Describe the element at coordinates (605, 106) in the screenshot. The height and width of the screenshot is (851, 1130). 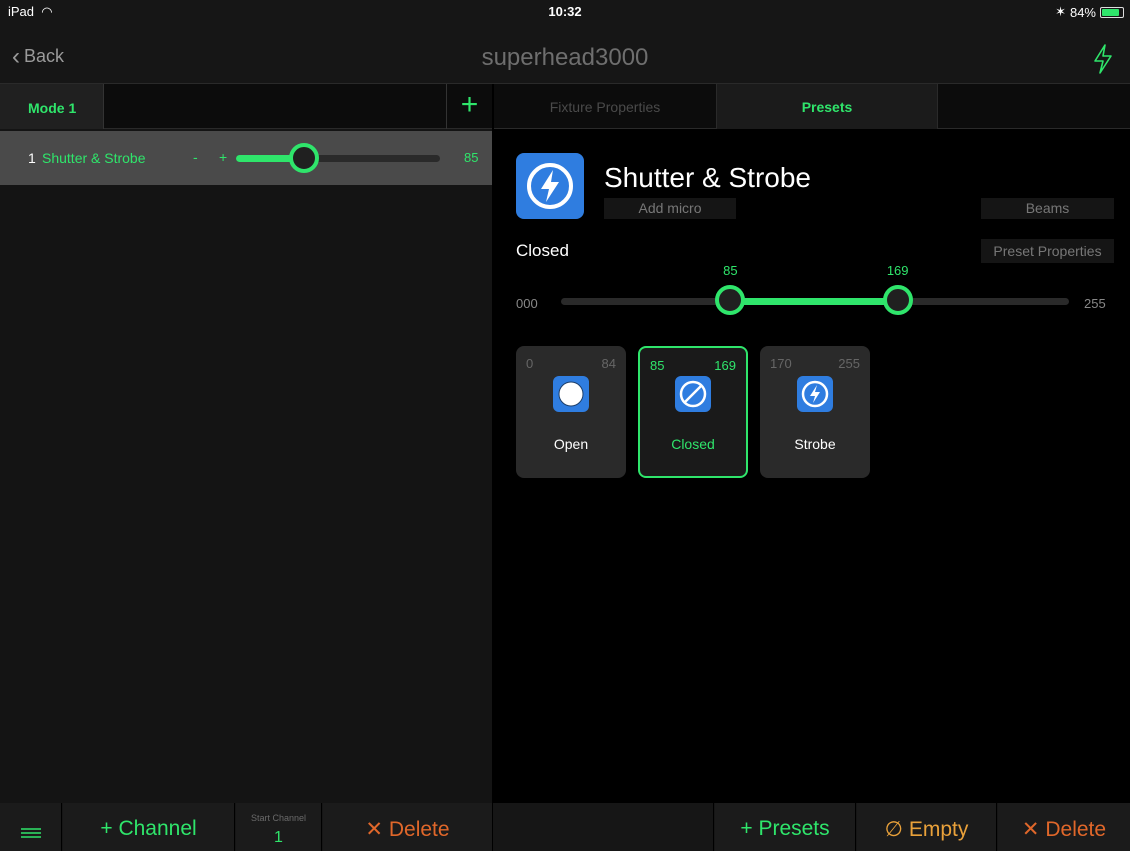
I see `tab-fixture-properties: Fixture Properties` at that location.